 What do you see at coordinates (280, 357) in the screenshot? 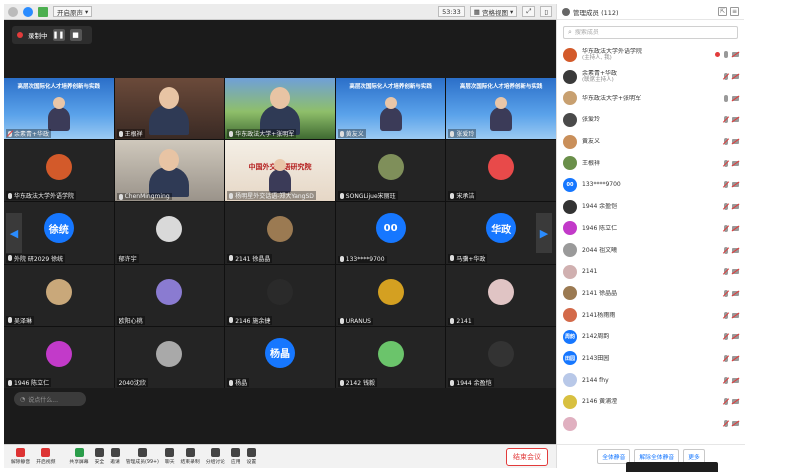
I see `video-tile: 杨晶 杨晶` at bounding box center [280, 357].